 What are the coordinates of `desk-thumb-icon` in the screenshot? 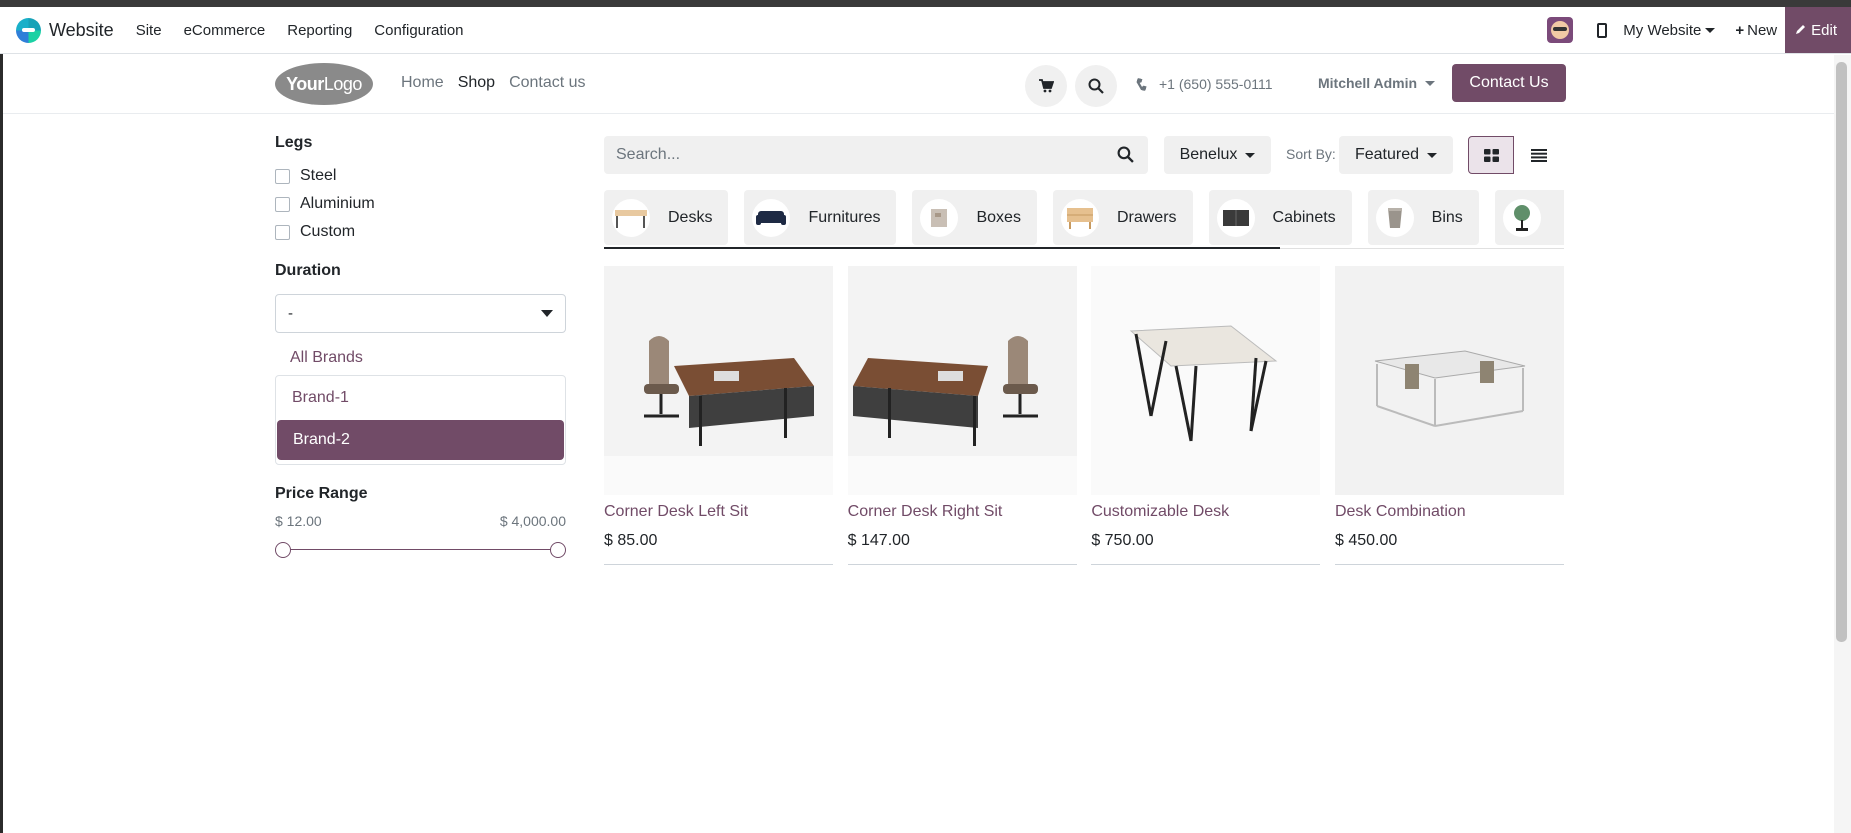 It's located at (631, 217).